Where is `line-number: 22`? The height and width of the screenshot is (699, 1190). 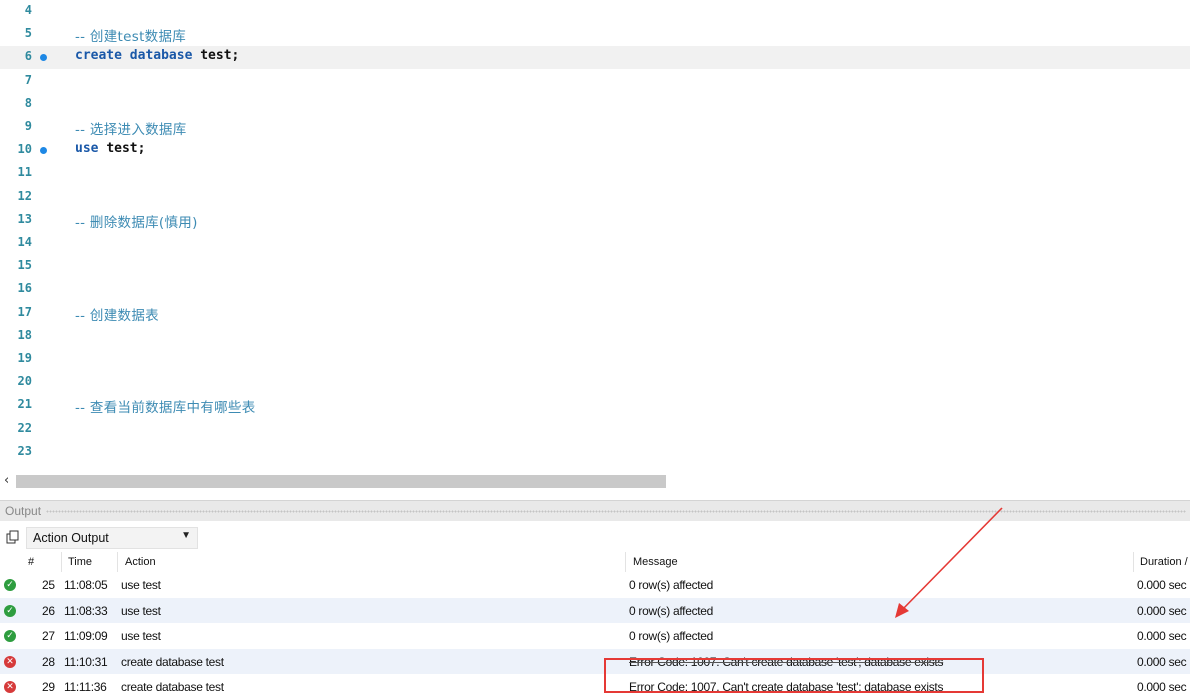 line-number: 22 is located at coordinates (24, 427).